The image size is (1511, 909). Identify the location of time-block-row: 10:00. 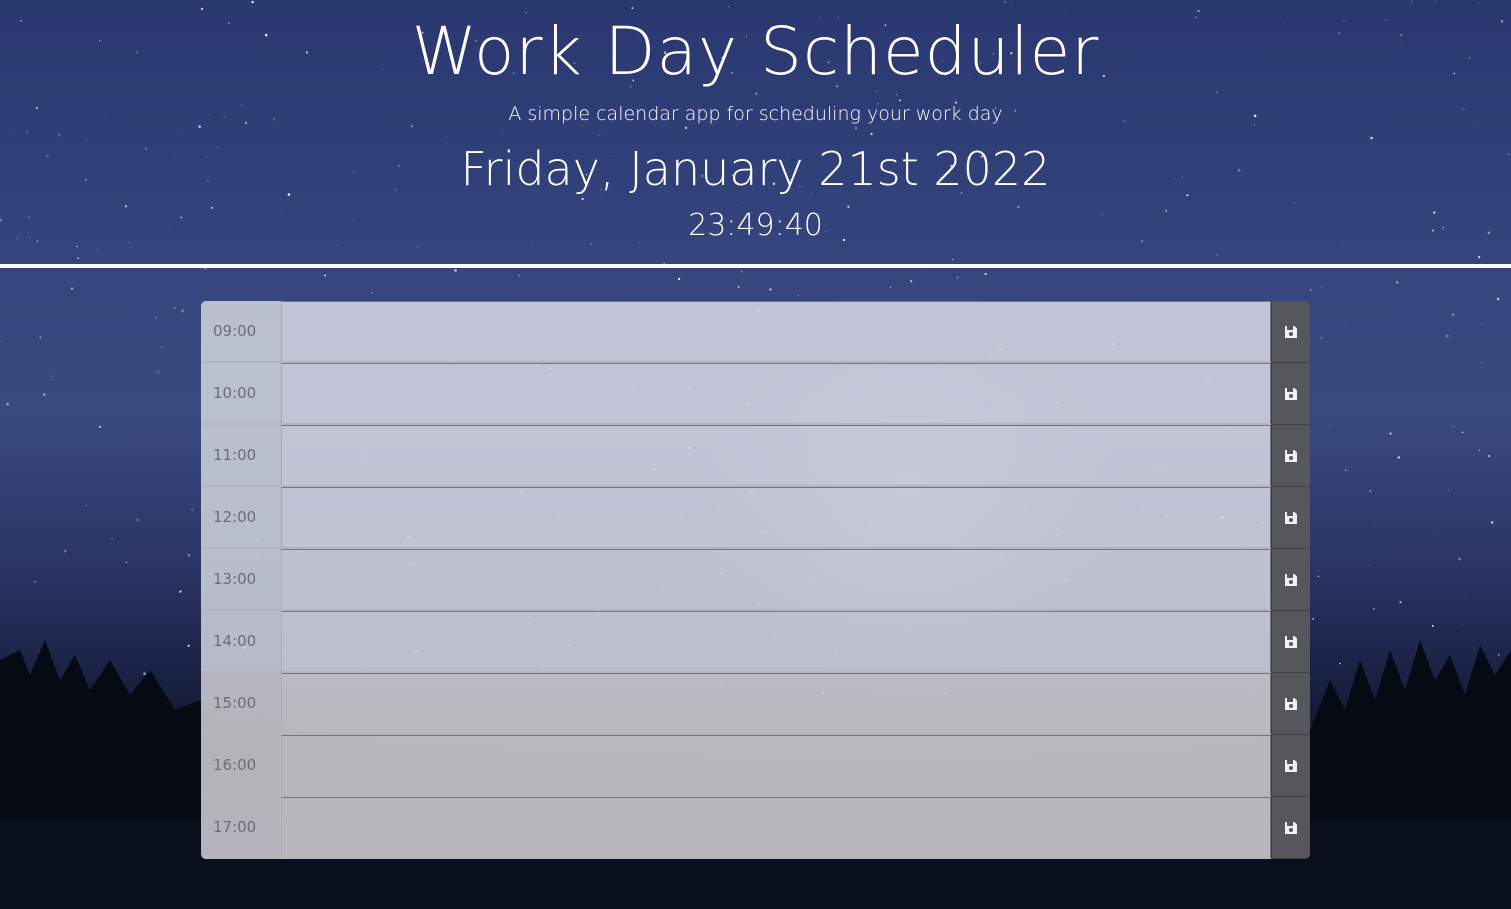
(755, 394).